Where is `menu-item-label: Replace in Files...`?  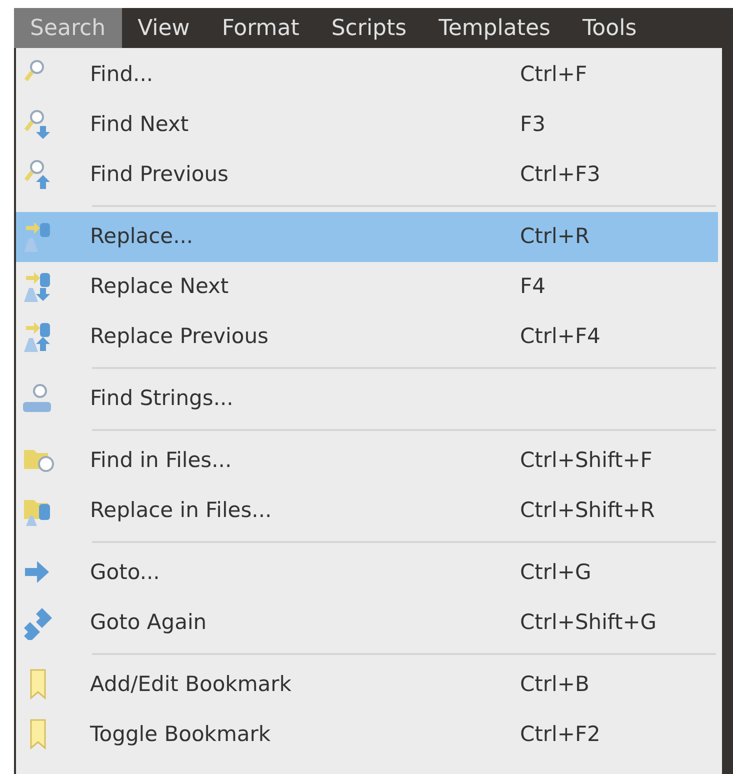 menu-item-label: Replace in Files... is located at coordinates (181, 510).